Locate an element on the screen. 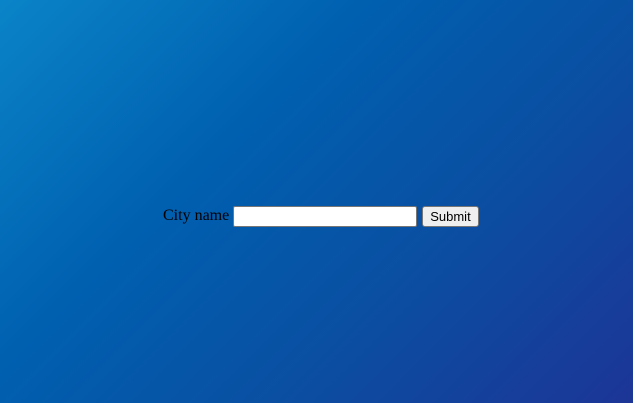 This screenshot has height=403, width=633. city-name-input is located at coordinates (325, 216).